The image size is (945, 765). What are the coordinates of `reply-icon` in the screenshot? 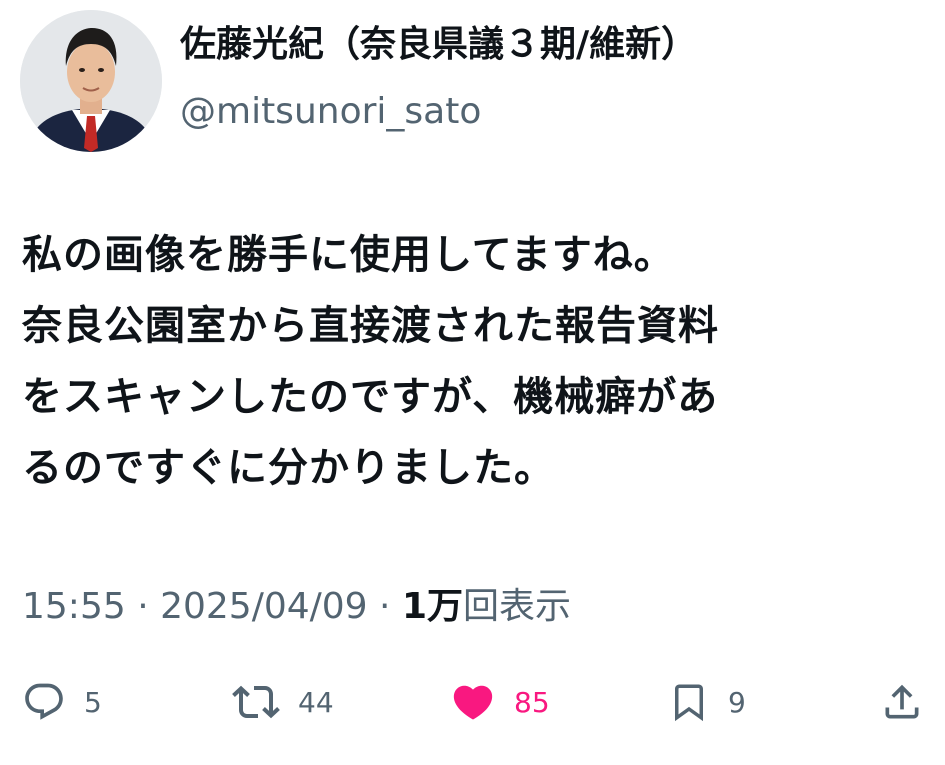 It's located at (44, 702).